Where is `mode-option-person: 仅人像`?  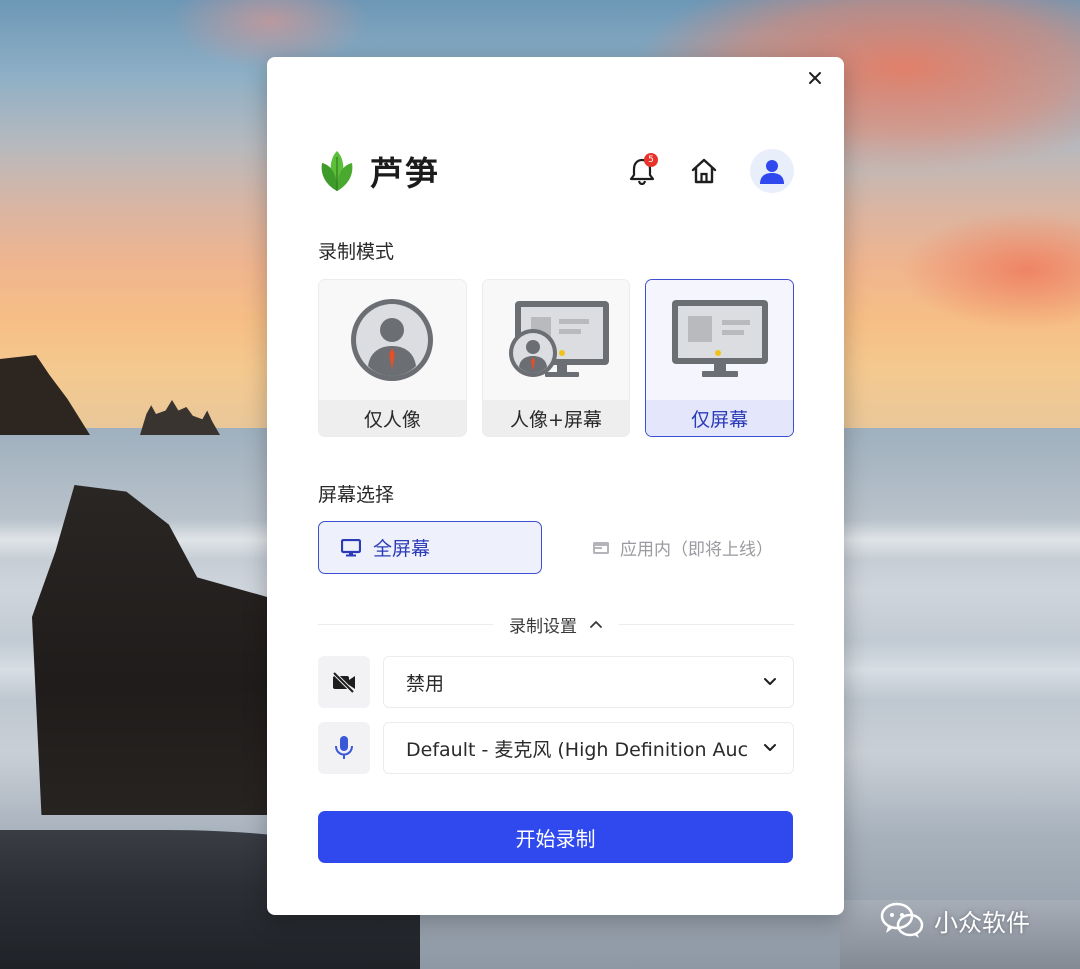
mode-option-person: 仅人像 is located at coordinates (392, 358).